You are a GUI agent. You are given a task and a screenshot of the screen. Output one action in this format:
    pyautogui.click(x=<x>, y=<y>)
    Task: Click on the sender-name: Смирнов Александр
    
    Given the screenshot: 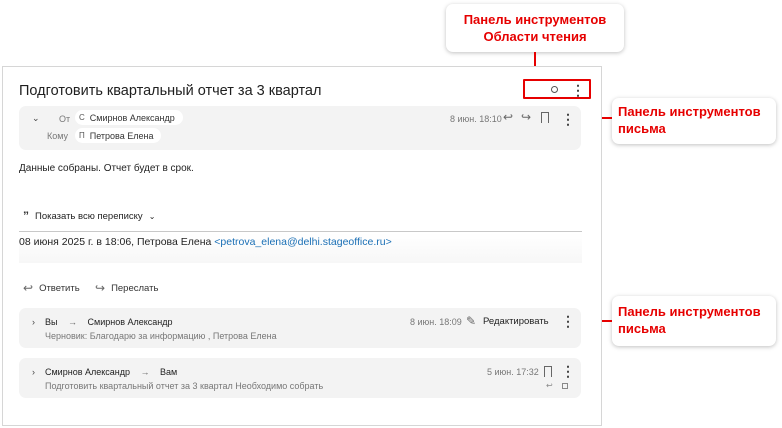 What is the action you would take?
    pyautogui.click(x=132, y=117)
    